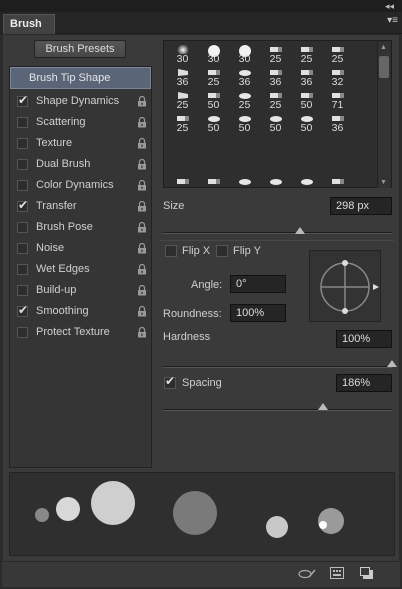 The width and height of the screenshot is (402, 589). What do you see at coordinates (80, 269) in the screenshot?
I see `option-wet-edges: Wet Edges` at bounding box center [80, 269].